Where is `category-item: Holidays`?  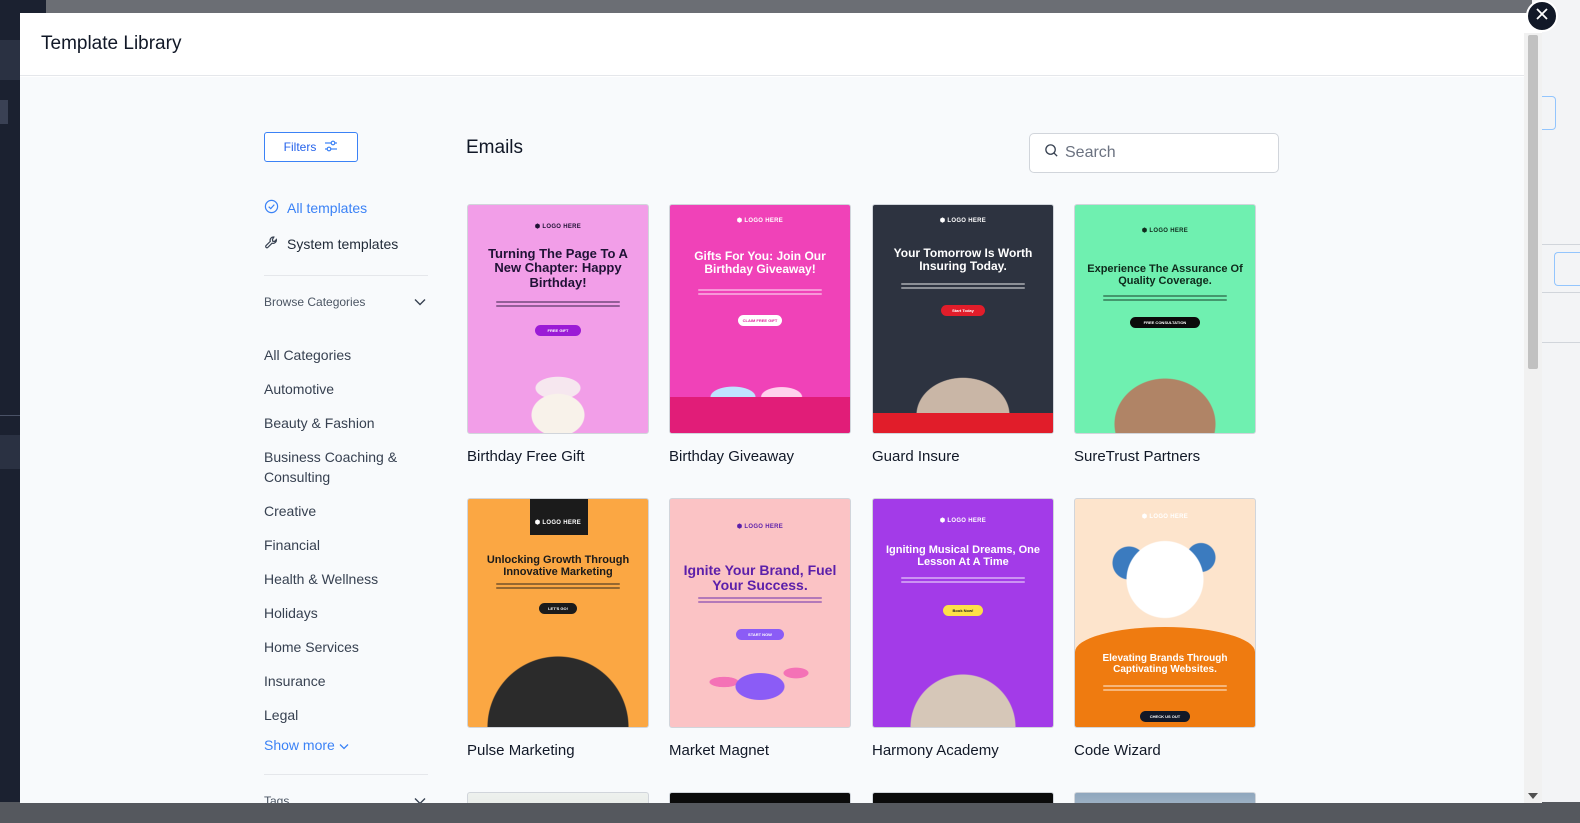 category-item: Holidays is located at coordinates (344, 613).